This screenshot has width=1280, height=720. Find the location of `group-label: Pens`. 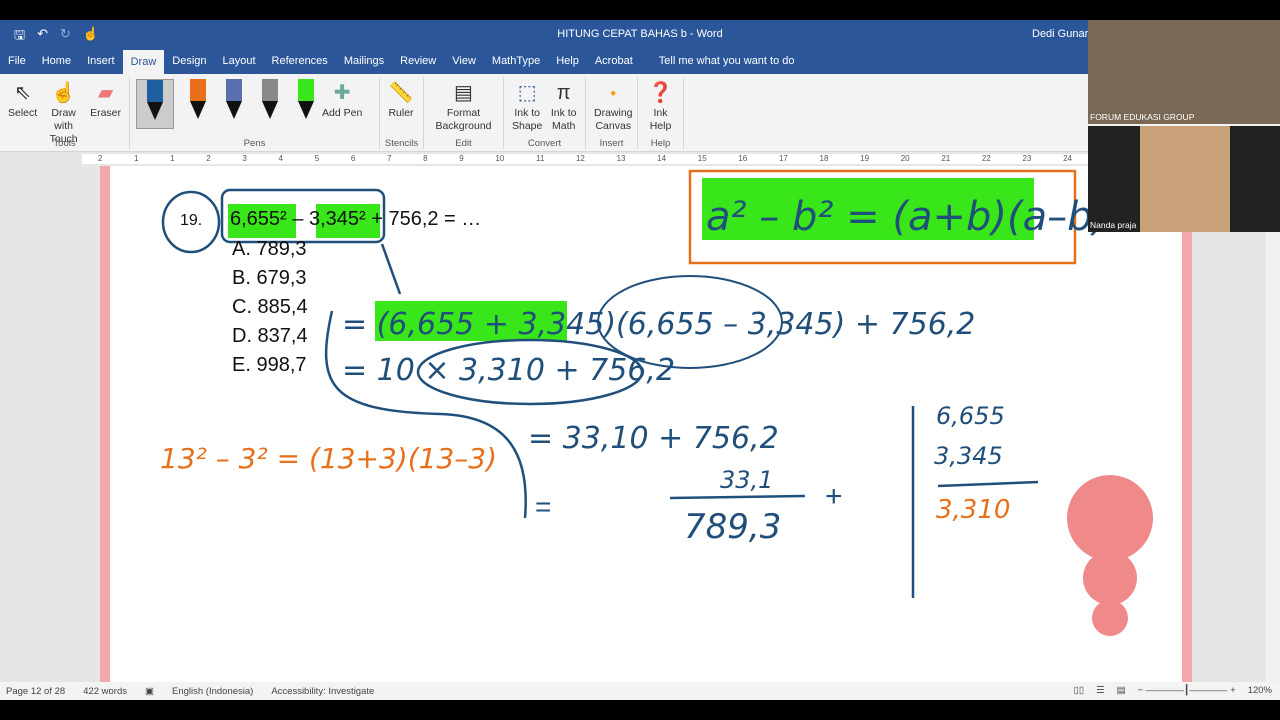

group-label: Pens is located at coordinates (254, 143).